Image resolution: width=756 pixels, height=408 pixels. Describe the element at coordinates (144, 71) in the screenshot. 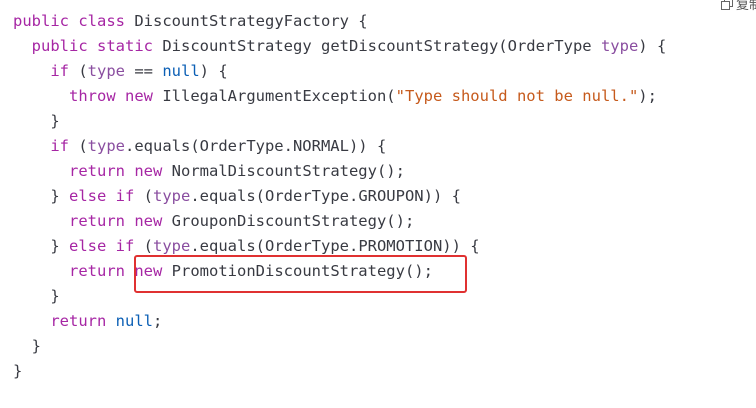

I see `code-token: ==` at that location.